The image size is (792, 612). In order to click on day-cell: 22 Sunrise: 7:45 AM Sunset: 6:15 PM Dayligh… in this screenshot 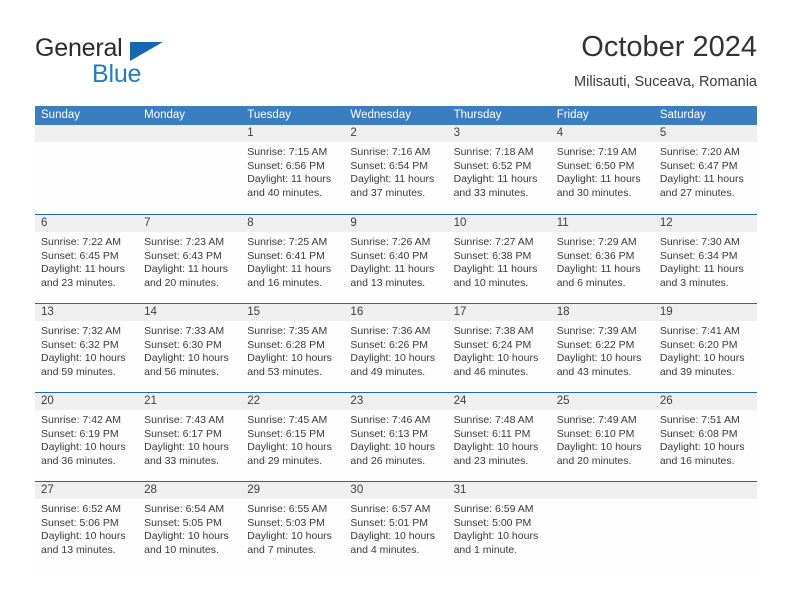, I will do `click(293, 437)`.